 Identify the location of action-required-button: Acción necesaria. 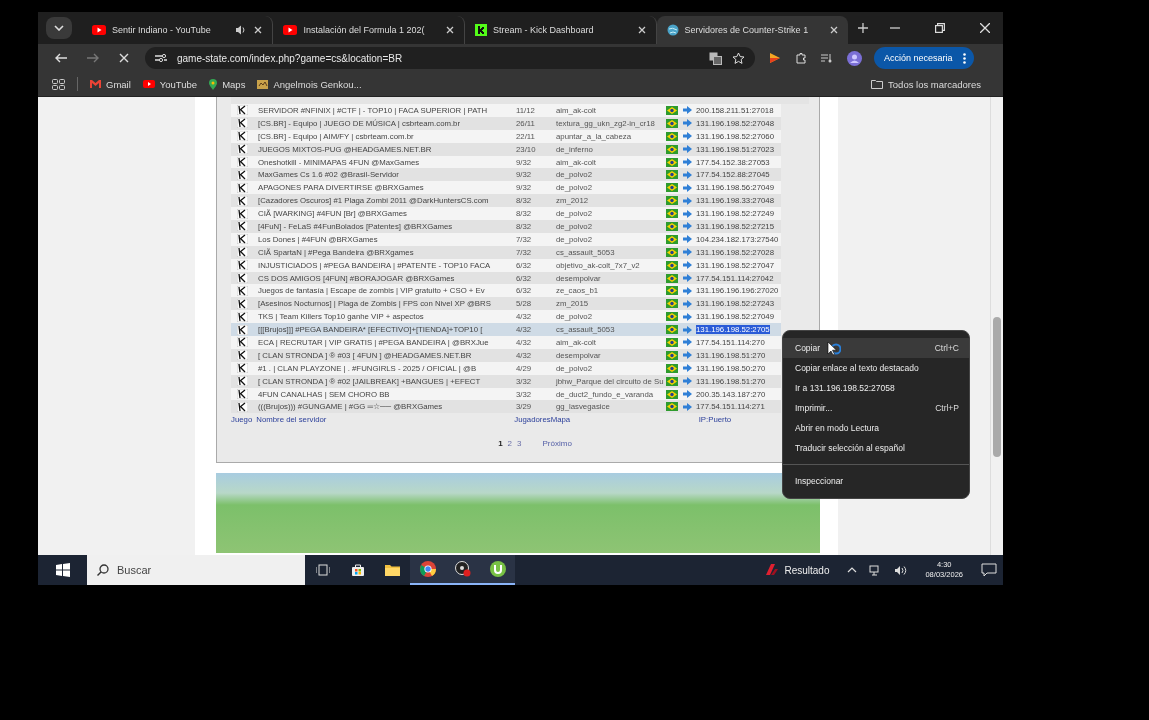
(924, 58).